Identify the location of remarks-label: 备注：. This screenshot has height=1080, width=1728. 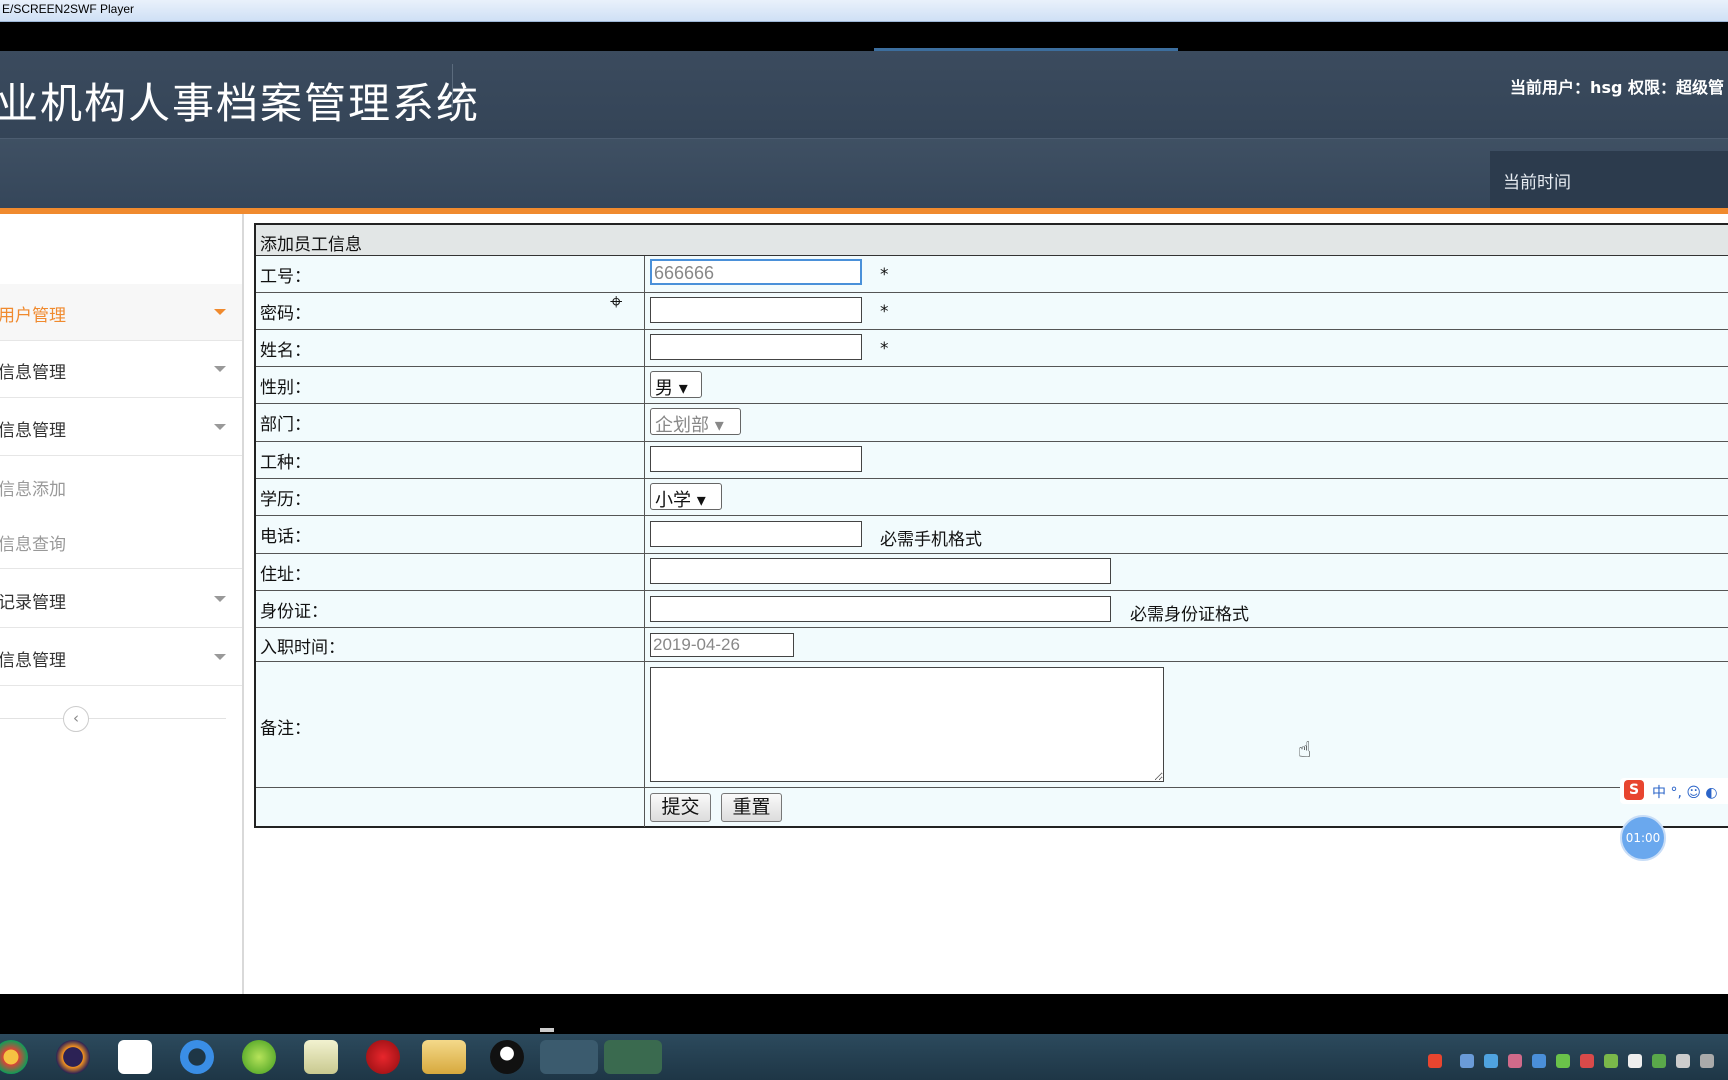
(285, 729).